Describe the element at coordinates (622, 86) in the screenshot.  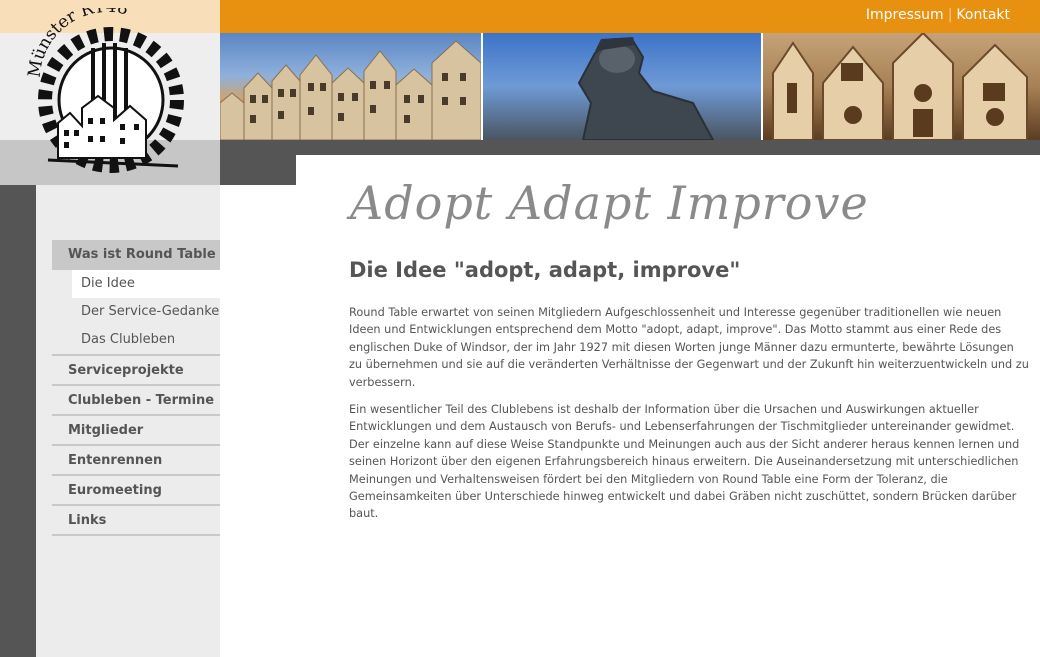
I see `banner-photo-statue` at that location.